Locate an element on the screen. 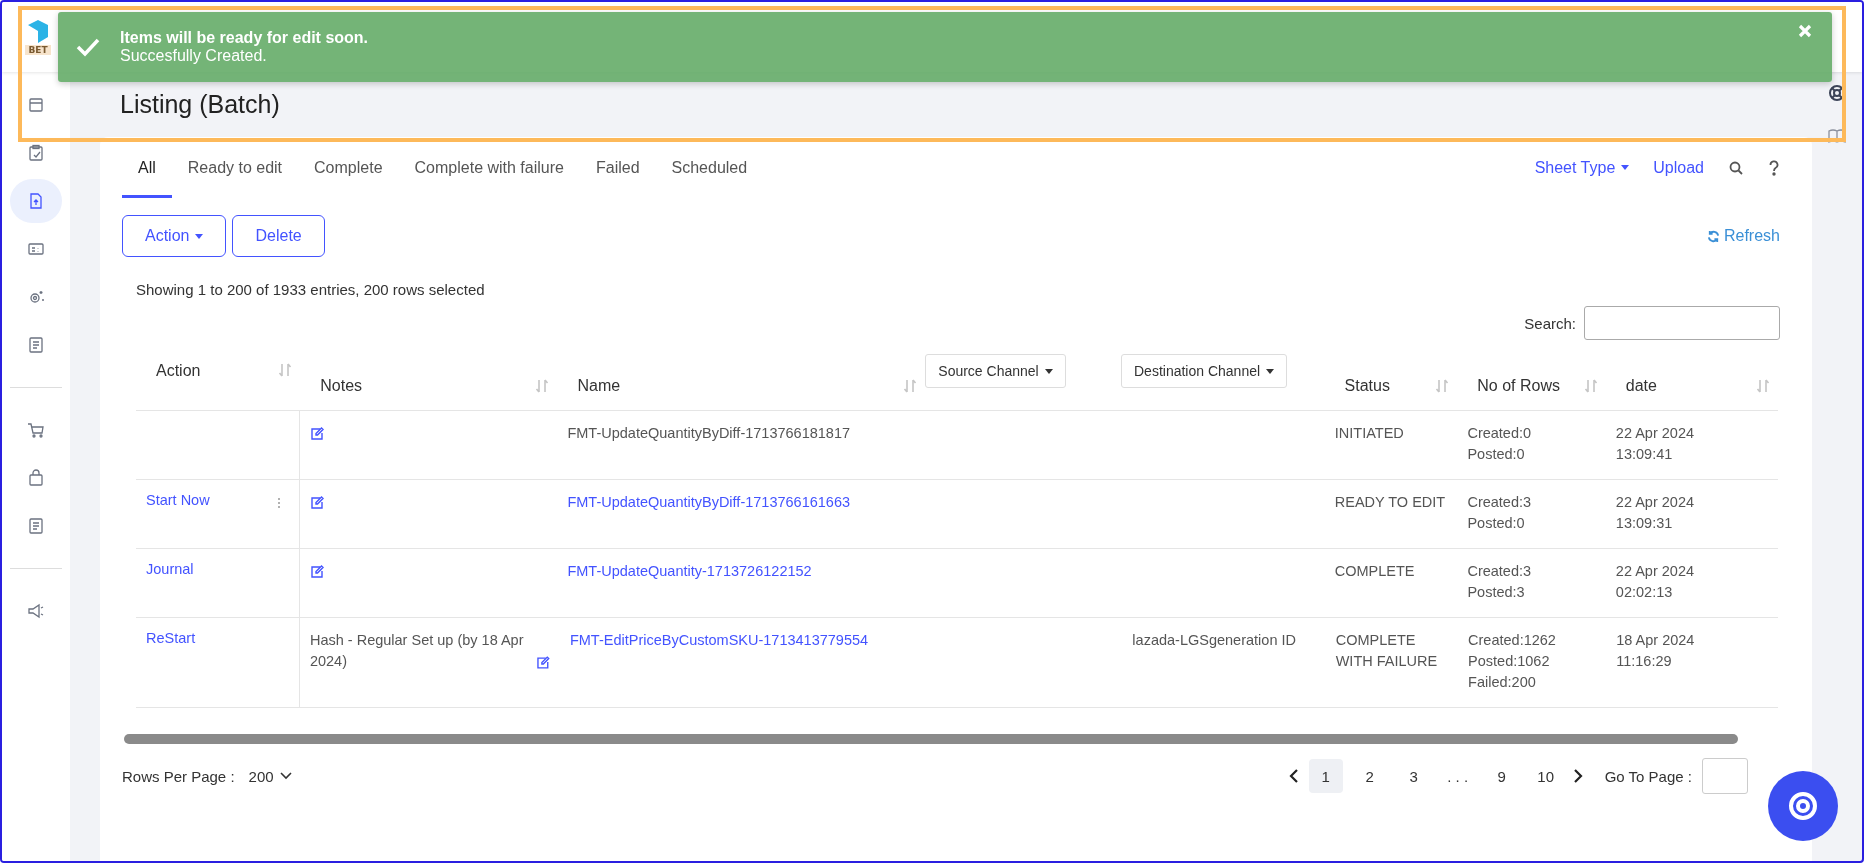  filter-tab: Scheduled is located at coordinates (709, 167).